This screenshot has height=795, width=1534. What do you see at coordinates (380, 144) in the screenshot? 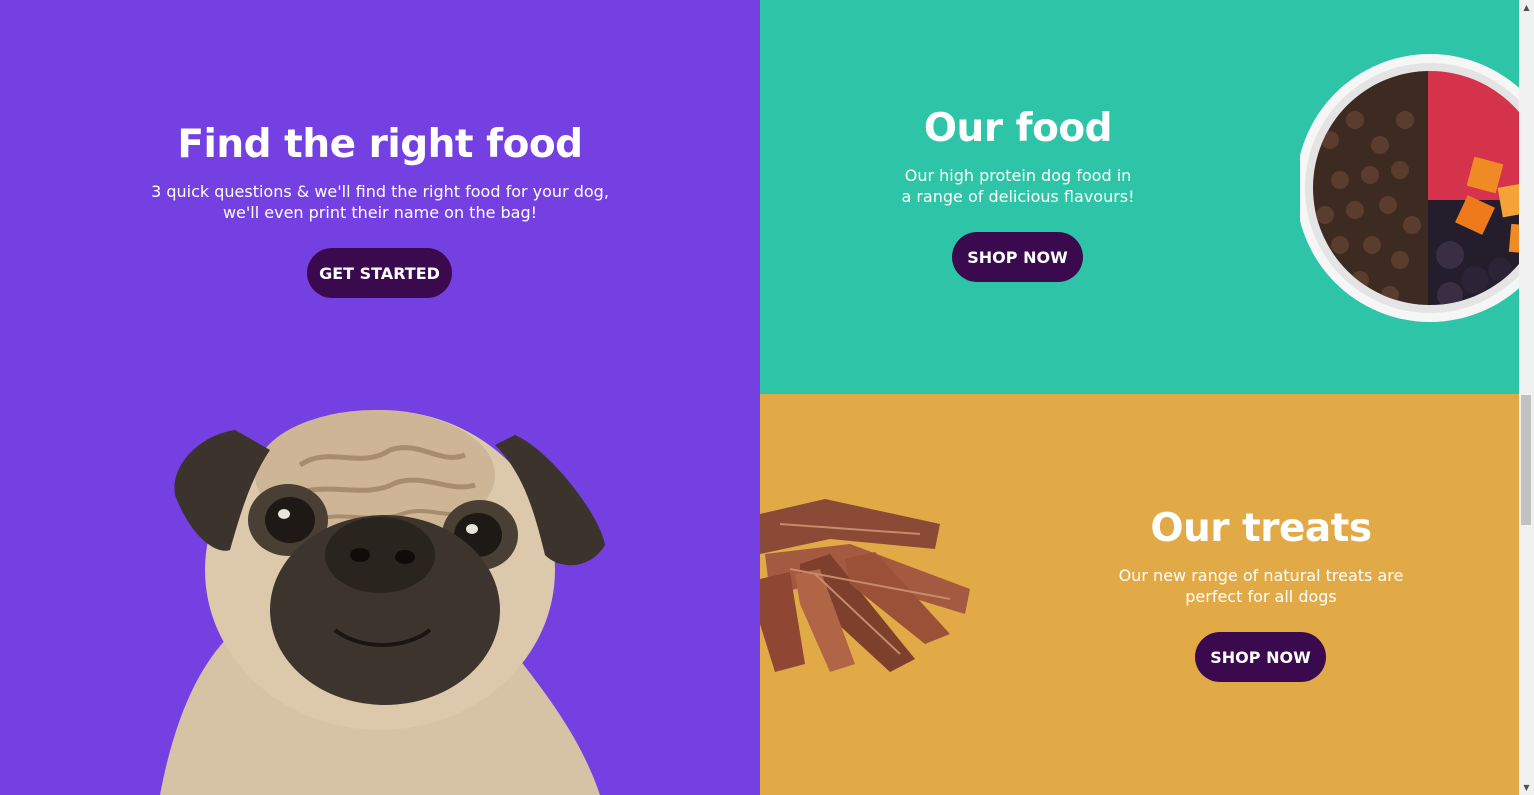
I see `find-food-title: Find the right food` at bounding box center [380, 144].